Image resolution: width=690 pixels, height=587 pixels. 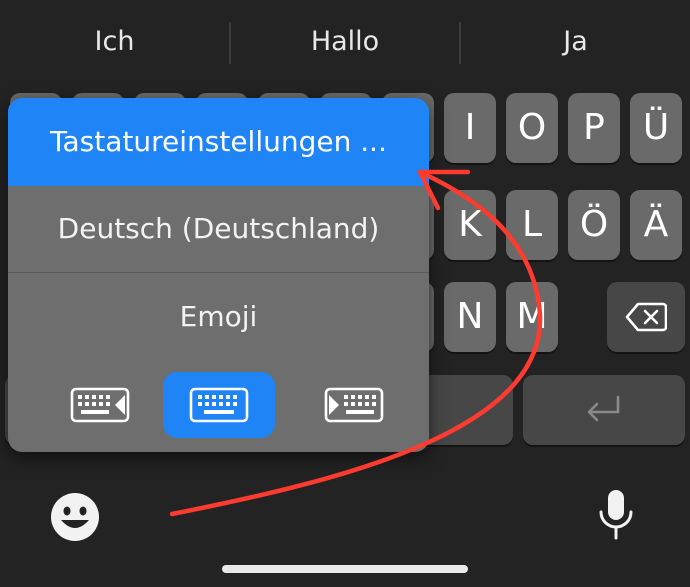 I want to click on backspace-key, so click(x=646, y=317).